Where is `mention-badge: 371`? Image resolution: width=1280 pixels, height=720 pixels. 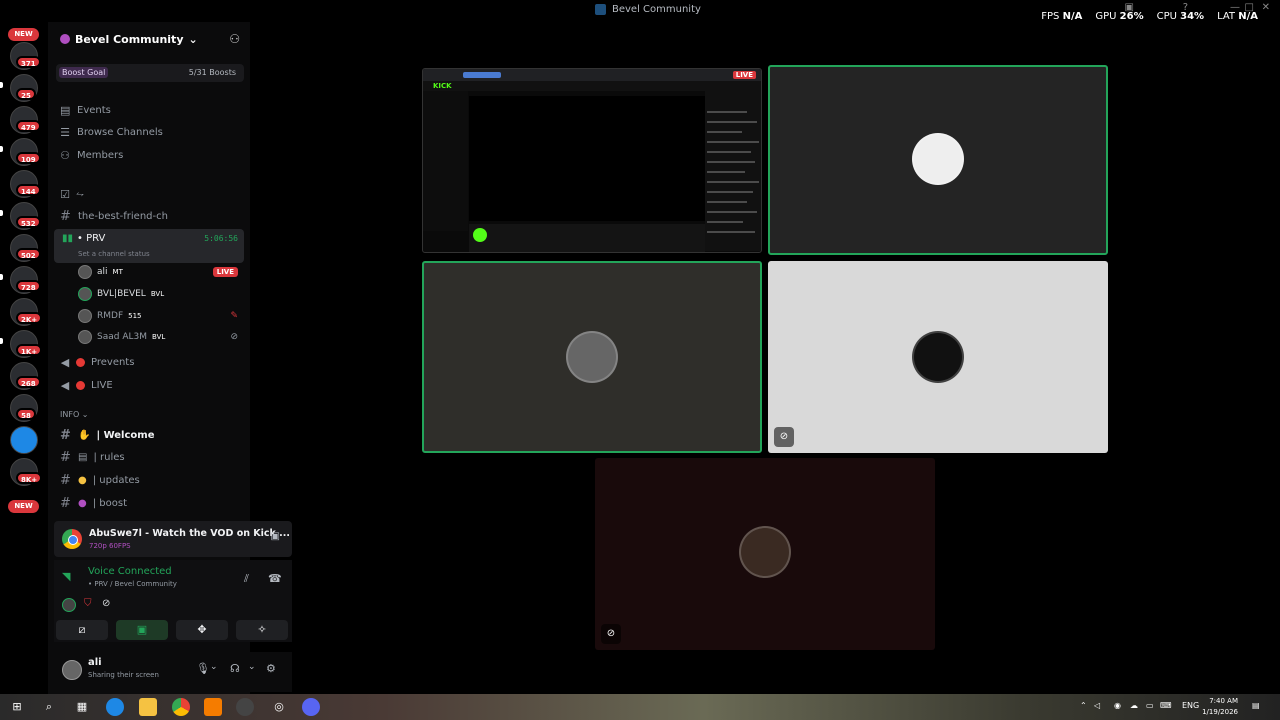
mention-badge: 371 is located at coordinates (28, 62).